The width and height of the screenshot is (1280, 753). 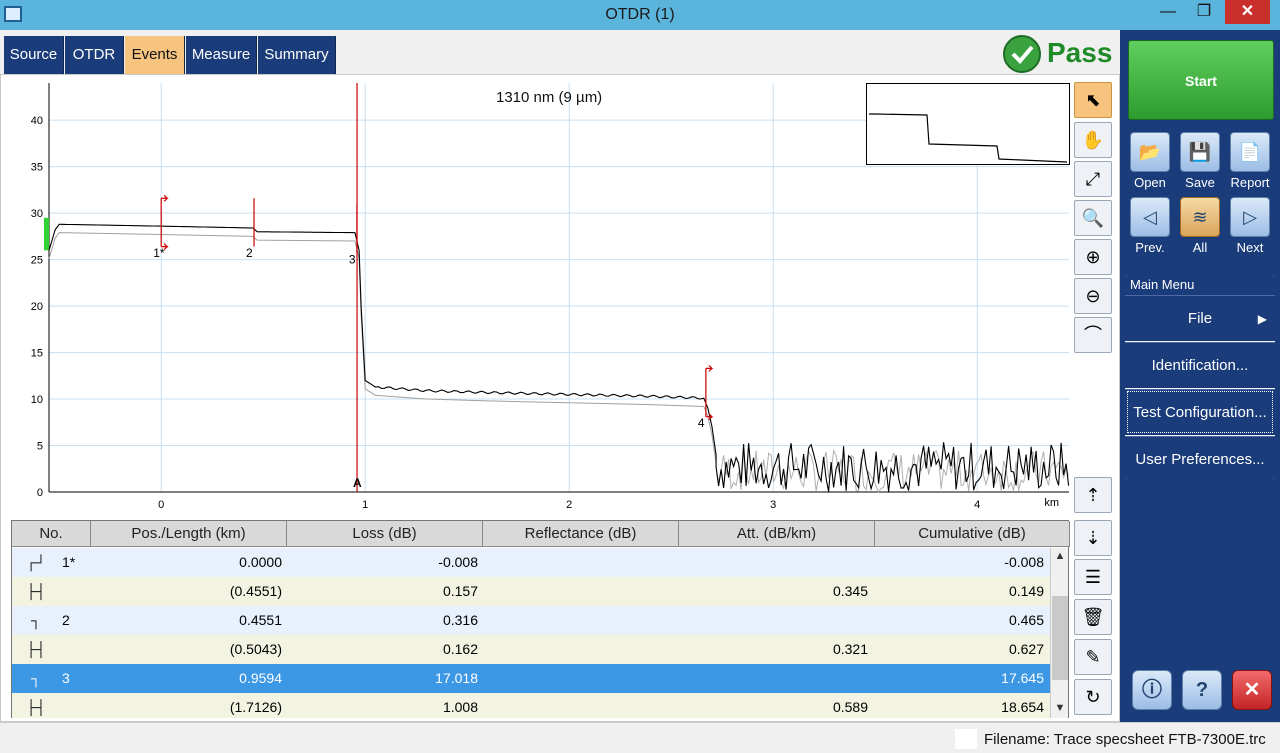 What do you see at coordinates (850, 591) in the screenshot?
I see `cell-att: 0.345` at bounding box center [850, 591].